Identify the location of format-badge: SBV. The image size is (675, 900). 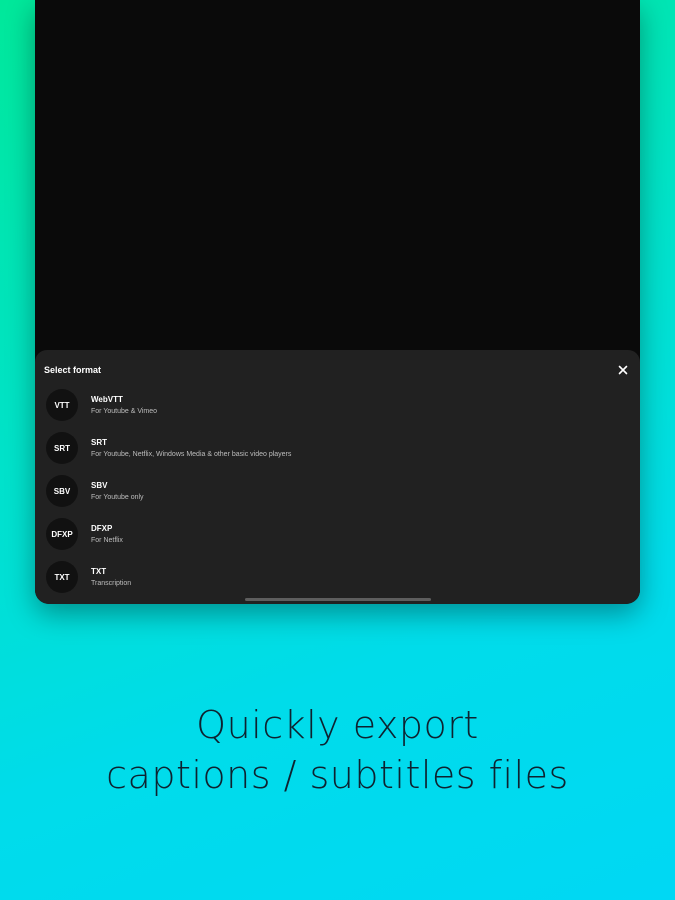
(62, 491).